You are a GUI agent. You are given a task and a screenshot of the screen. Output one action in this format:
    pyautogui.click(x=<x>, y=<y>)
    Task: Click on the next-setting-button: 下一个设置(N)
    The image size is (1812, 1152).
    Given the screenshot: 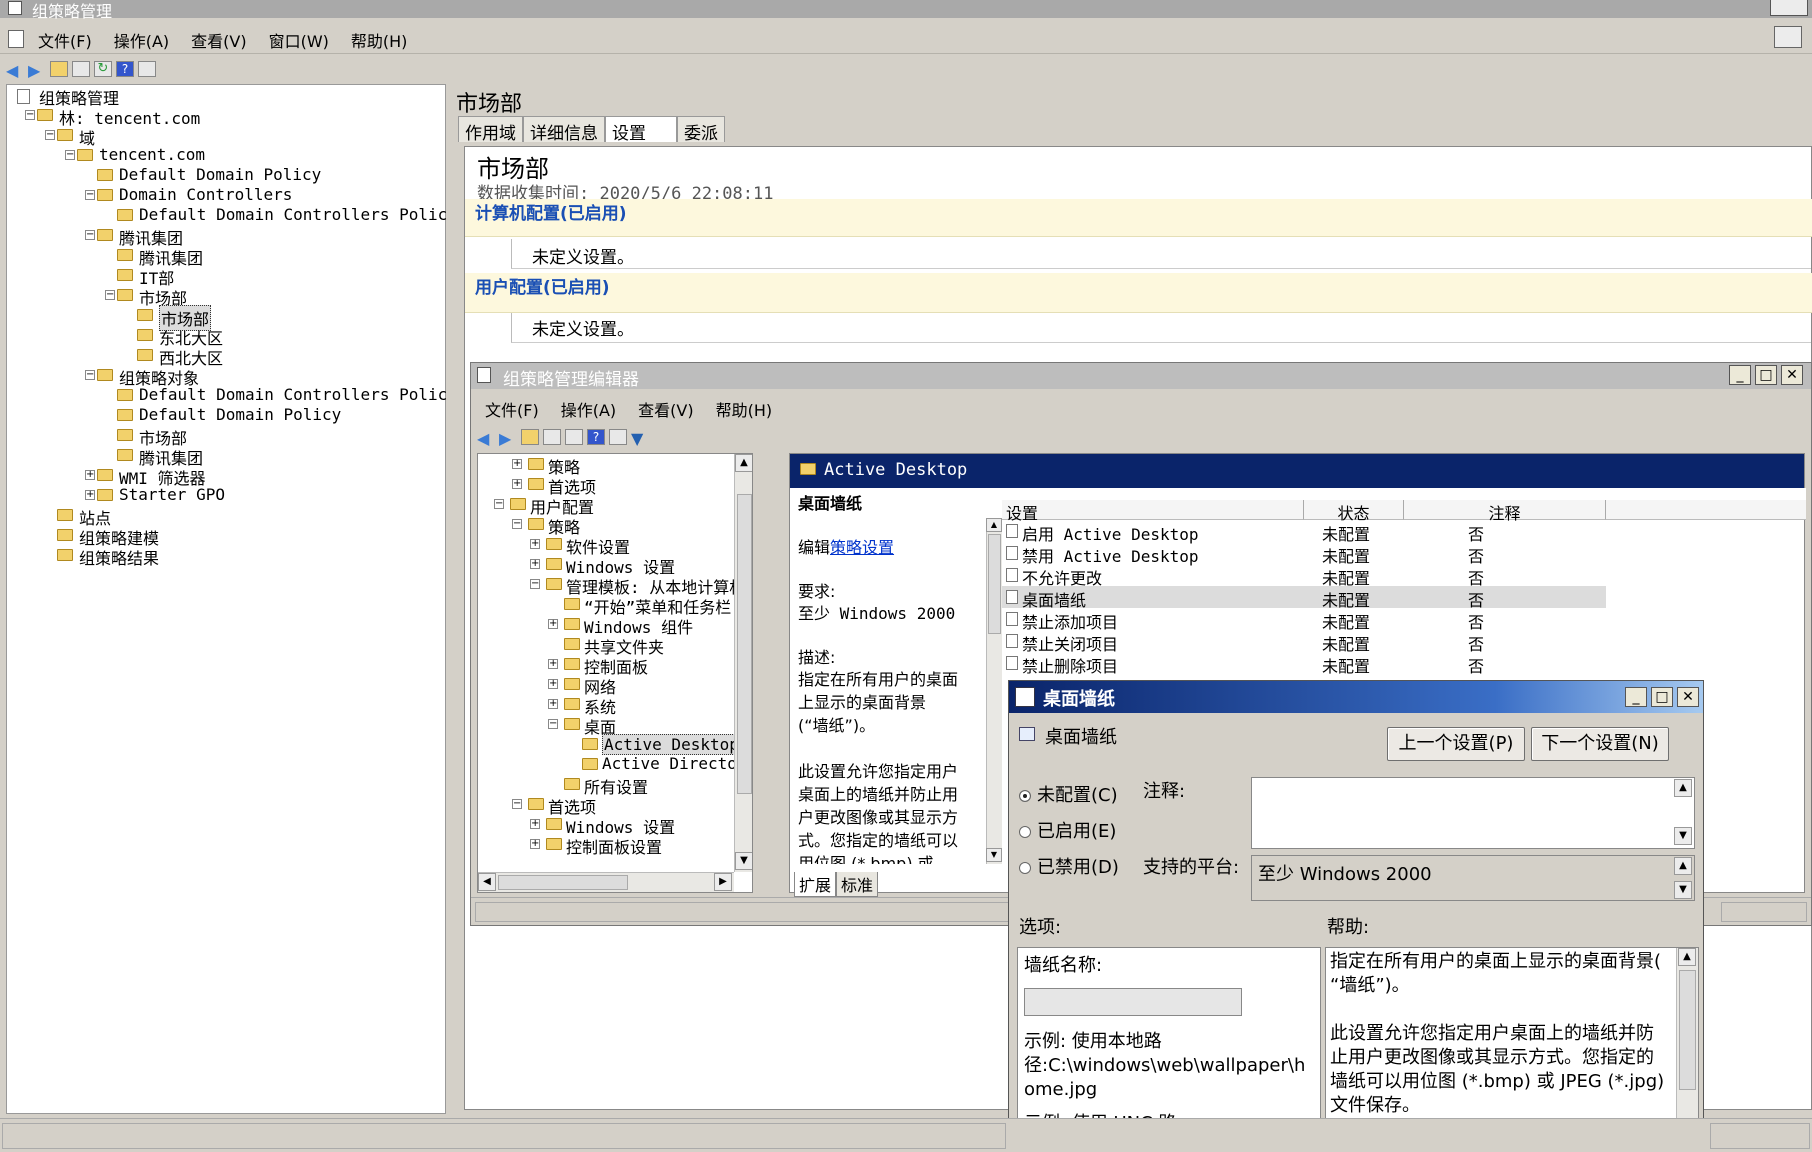 What is the action you would take?
    pyautogui.click(x=1600, y=744)
    